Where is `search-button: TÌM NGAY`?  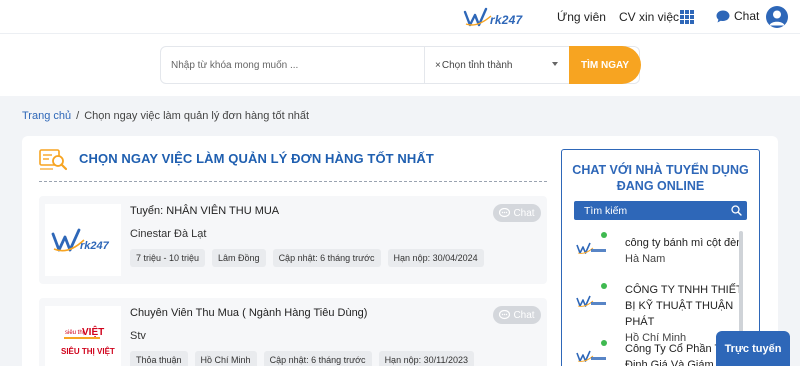
search-button: TÌM NGAY is located at coordinates (605, 65).